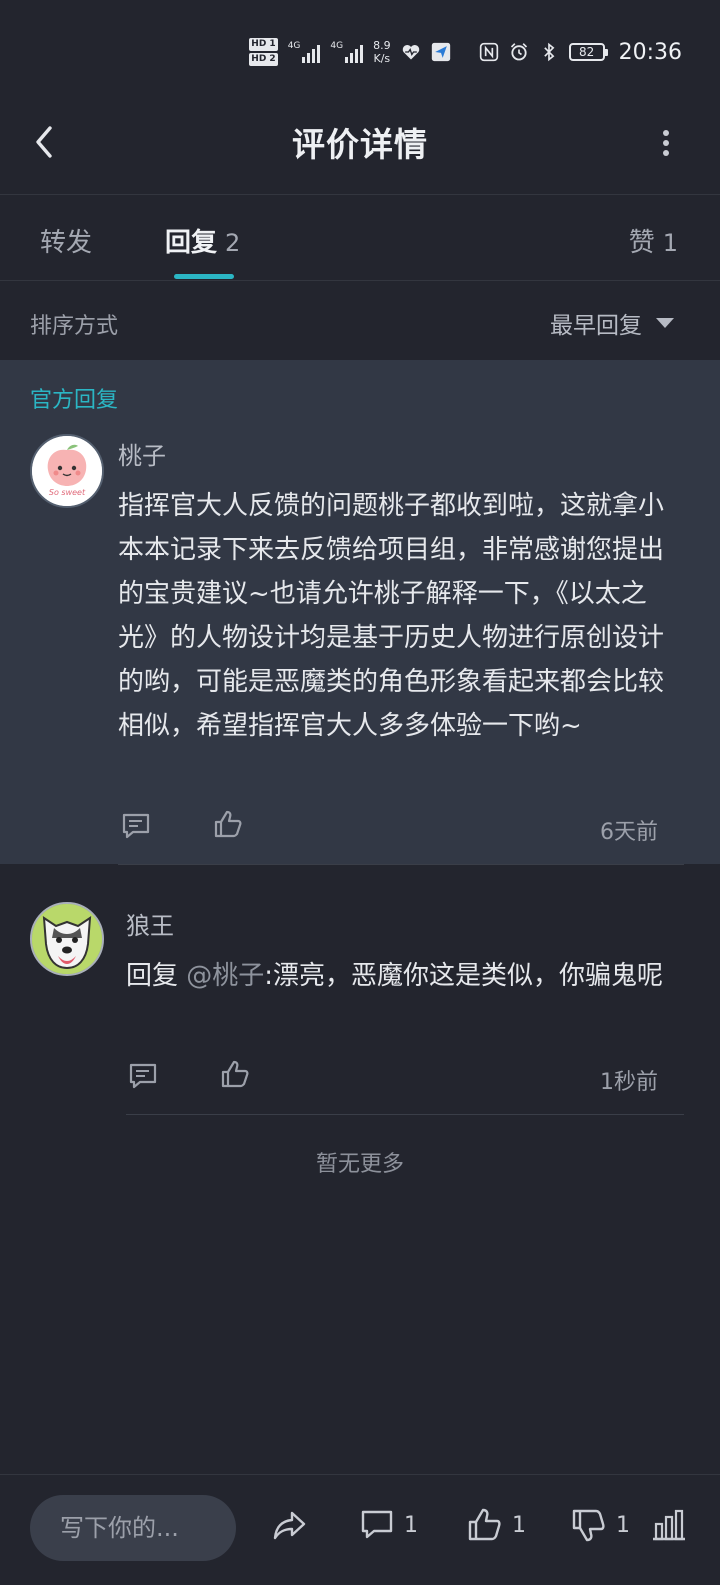  Describe the element at coordinates (411, 1525) in the screenshot. I see `comment-count: 1` at that location.